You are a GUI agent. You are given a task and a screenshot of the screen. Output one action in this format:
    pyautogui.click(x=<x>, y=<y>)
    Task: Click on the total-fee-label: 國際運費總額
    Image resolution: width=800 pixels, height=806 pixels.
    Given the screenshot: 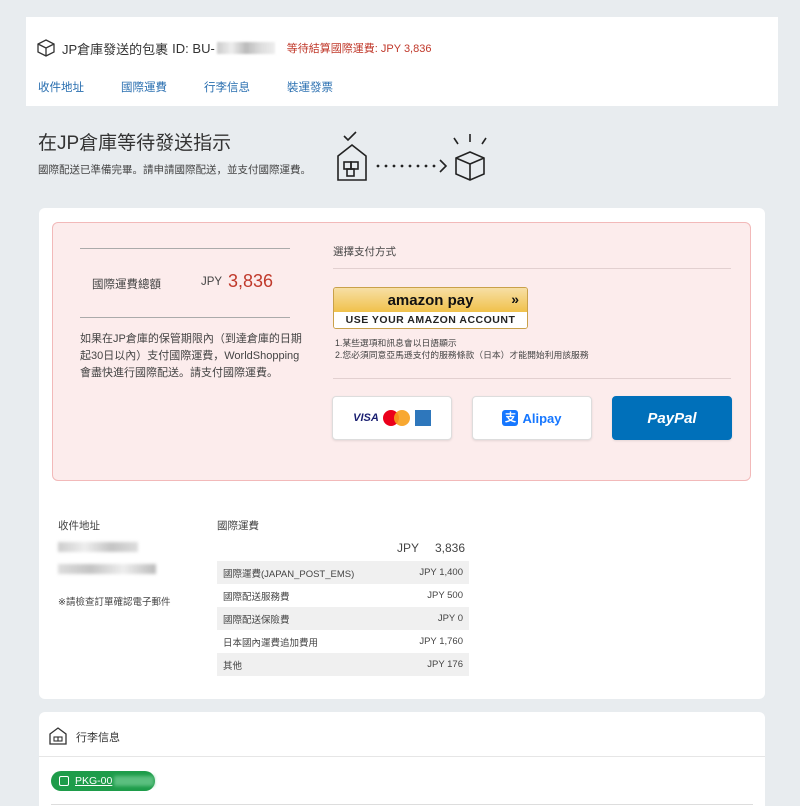 What is the action you would take?
    pyautogui.click(x=126, y=285)
    